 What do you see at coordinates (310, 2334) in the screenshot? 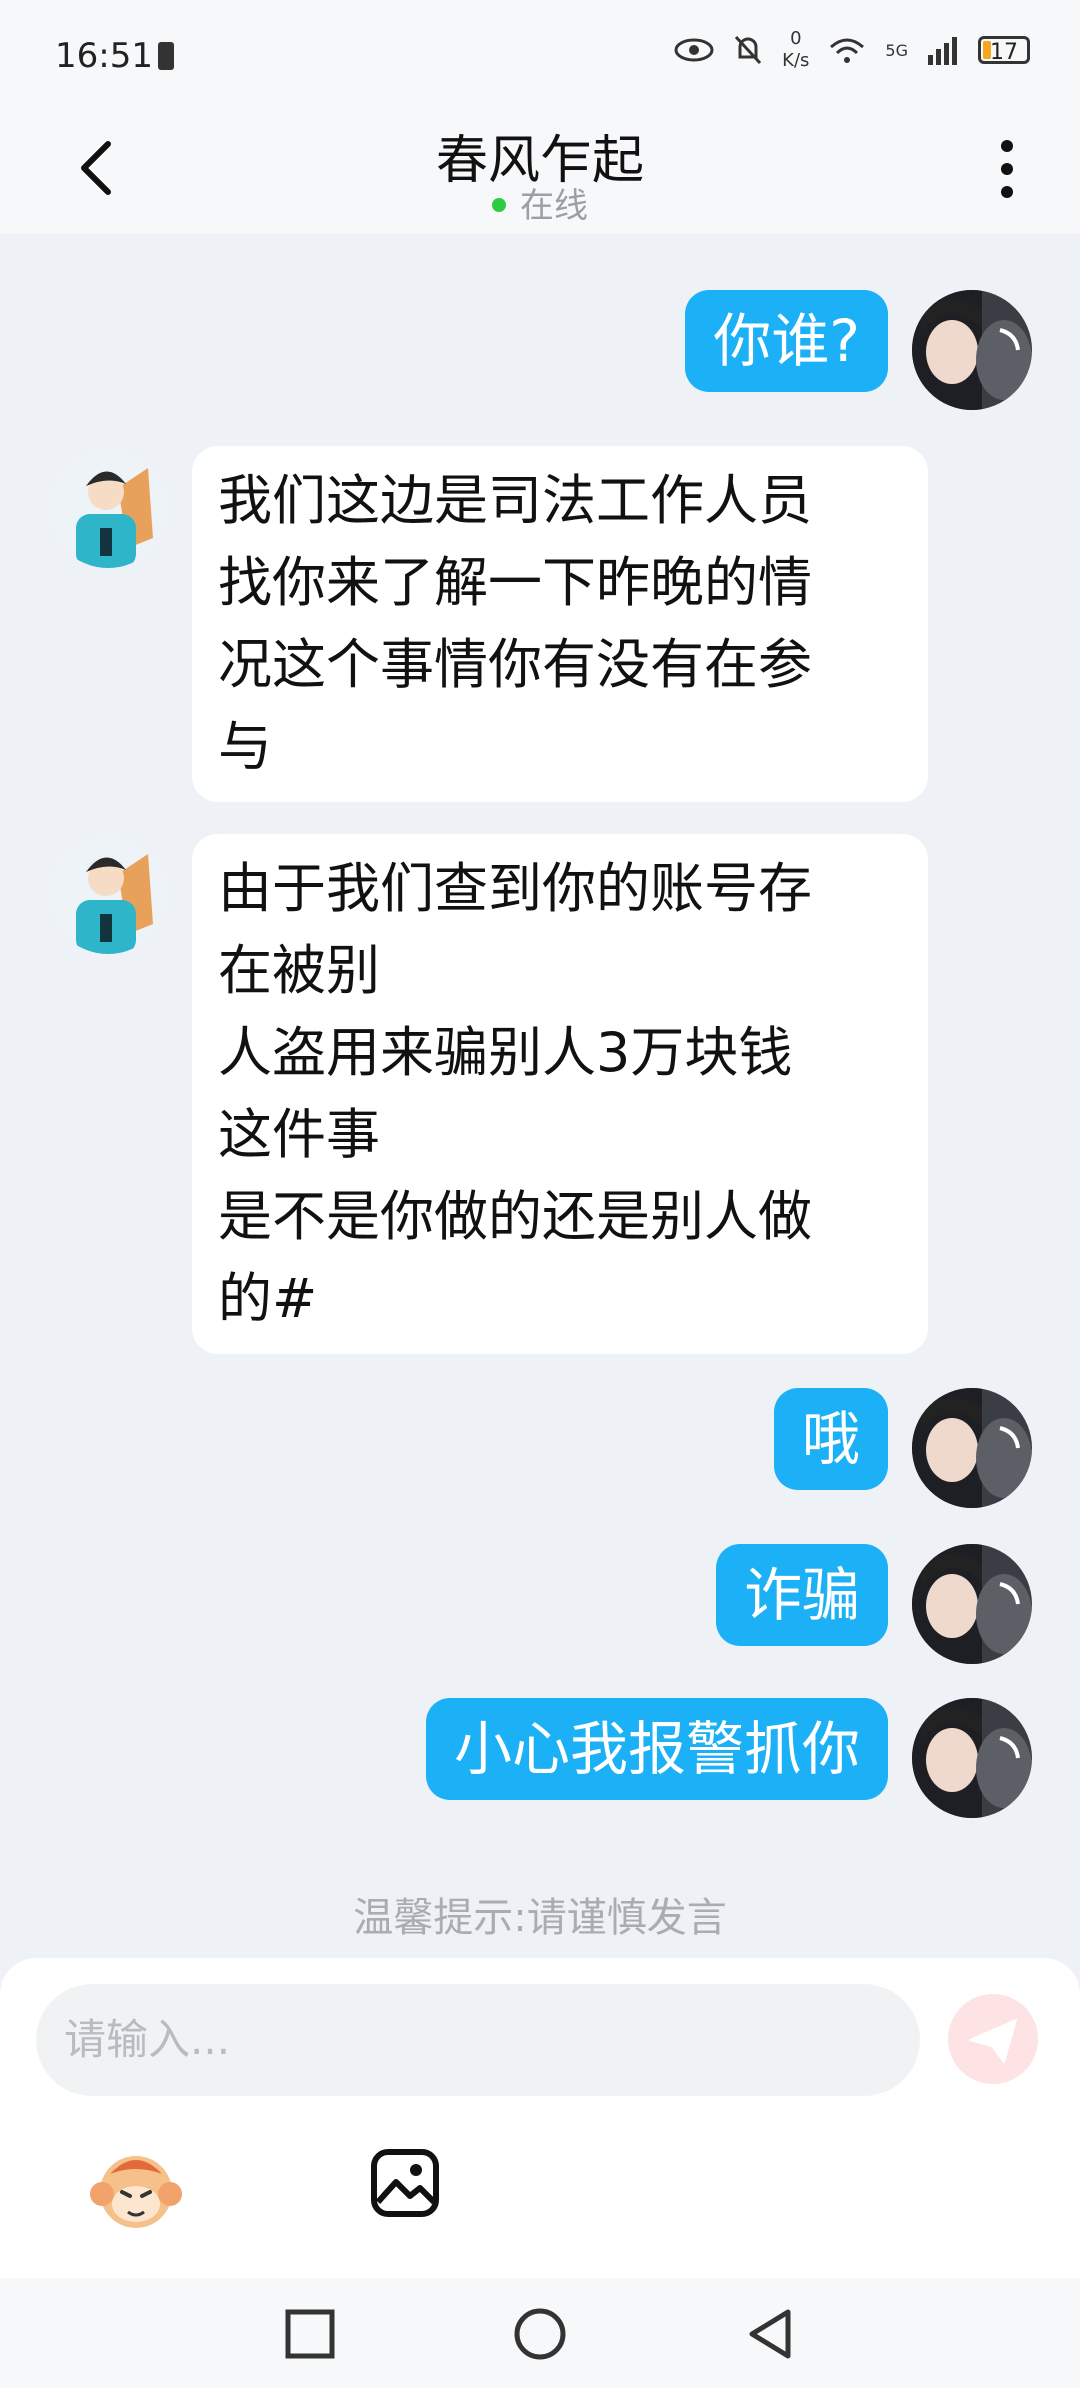
I see `recents-button` at bounding box center [310, 2334].